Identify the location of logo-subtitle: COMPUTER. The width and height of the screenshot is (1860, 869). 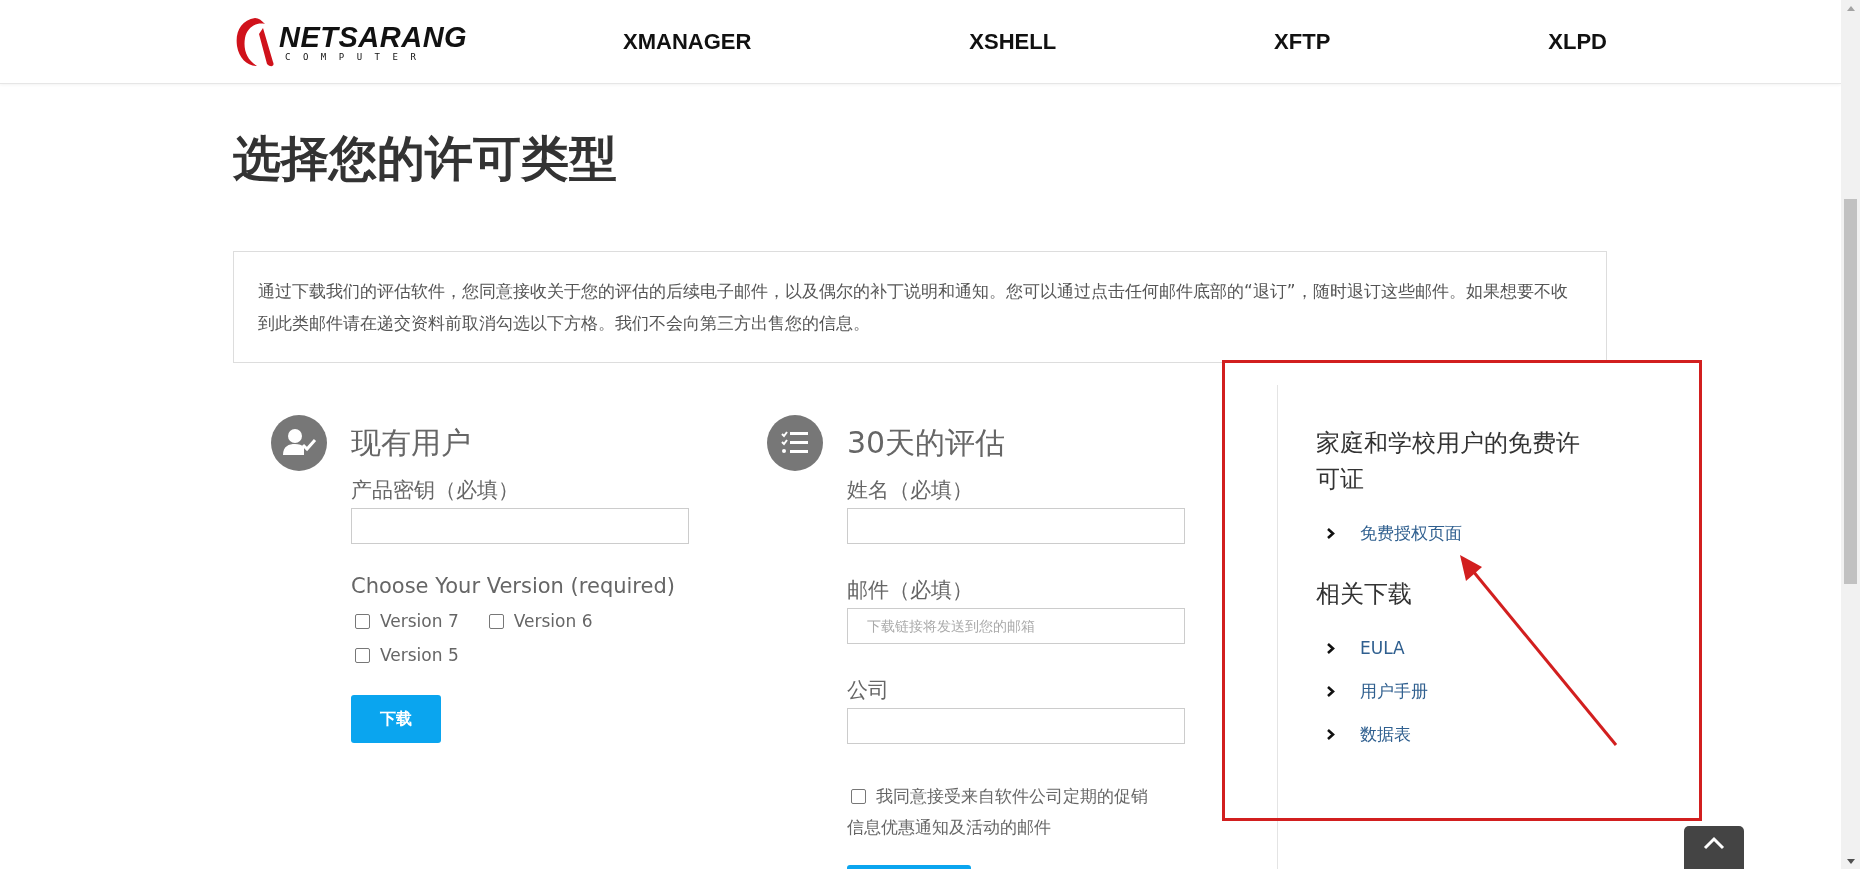
(357, 56).